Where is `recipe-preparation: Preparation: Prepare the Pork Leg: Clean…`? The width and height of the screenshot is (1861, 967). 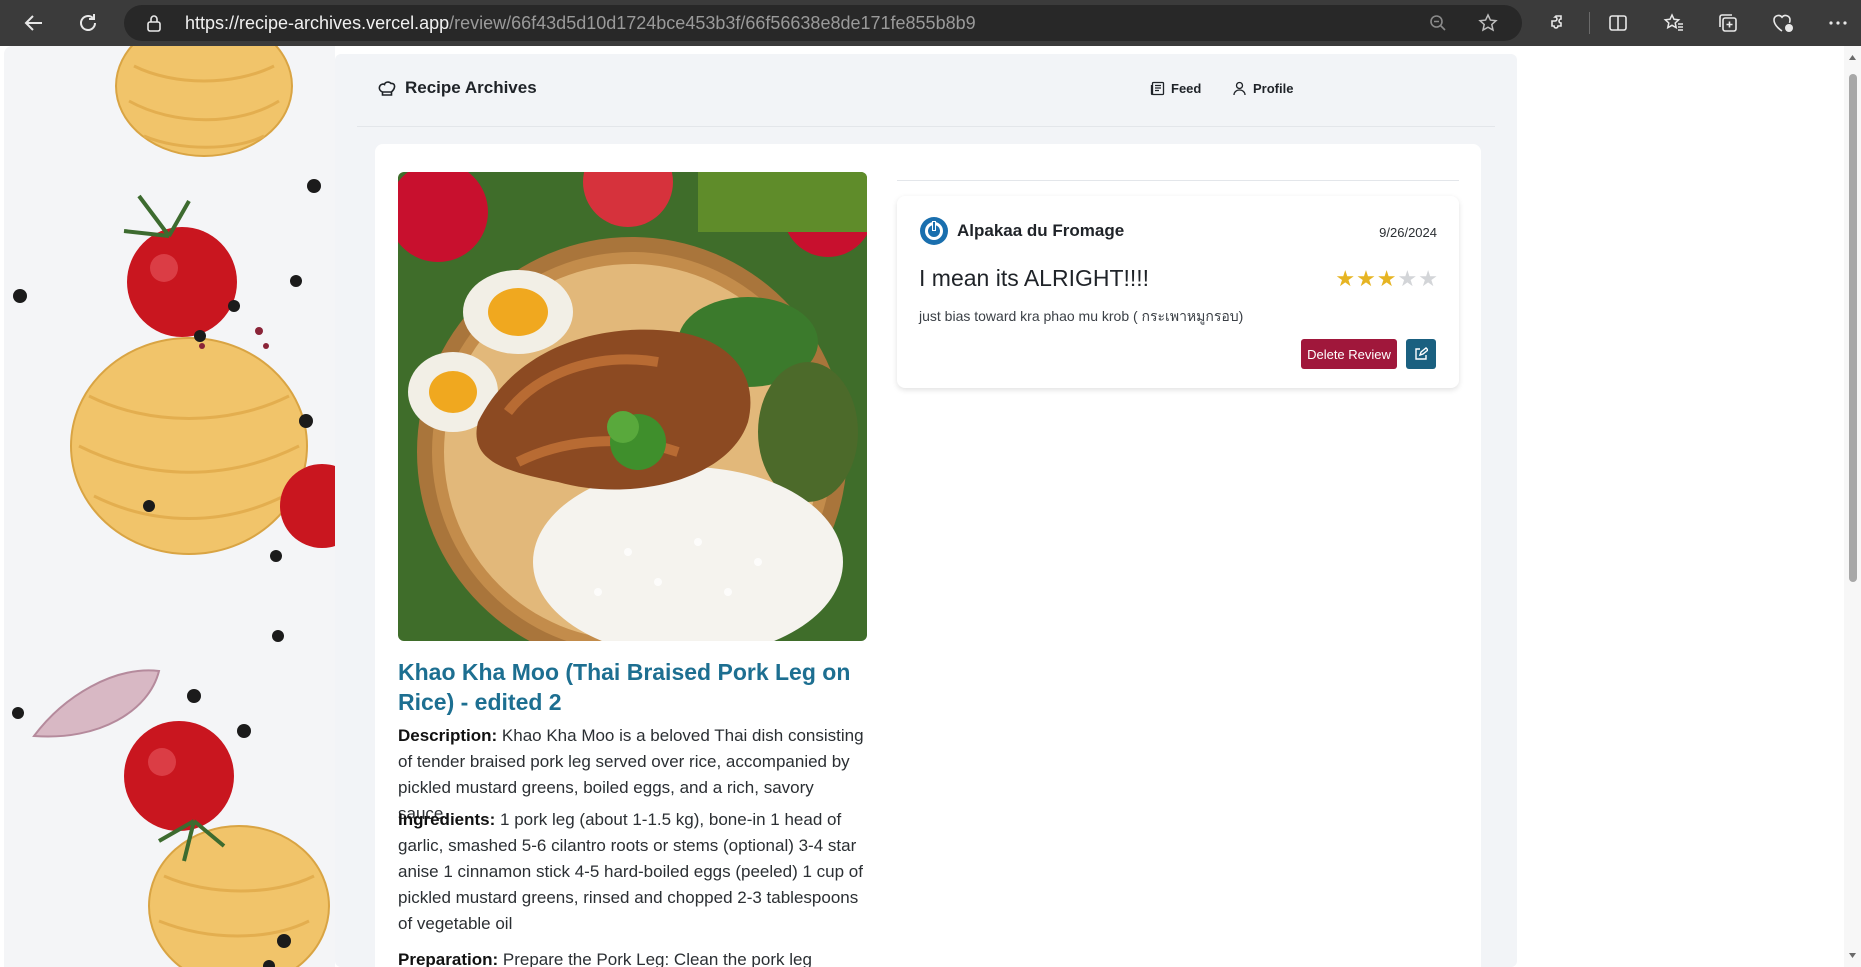 recipe-preparation: Preparation: Prepare the Pork Leg: Clean… is located at coordinates (633, 957).